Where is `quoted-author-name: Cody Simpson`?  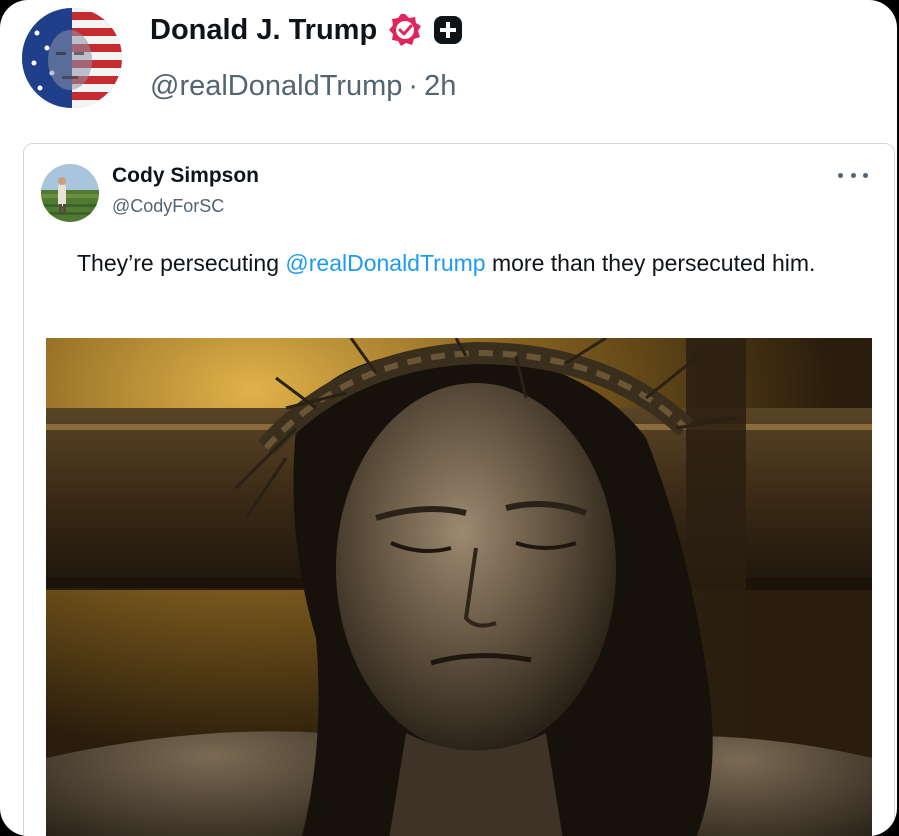
quoted-author-name: Cody Simpson is located at coordinates (185, 176).